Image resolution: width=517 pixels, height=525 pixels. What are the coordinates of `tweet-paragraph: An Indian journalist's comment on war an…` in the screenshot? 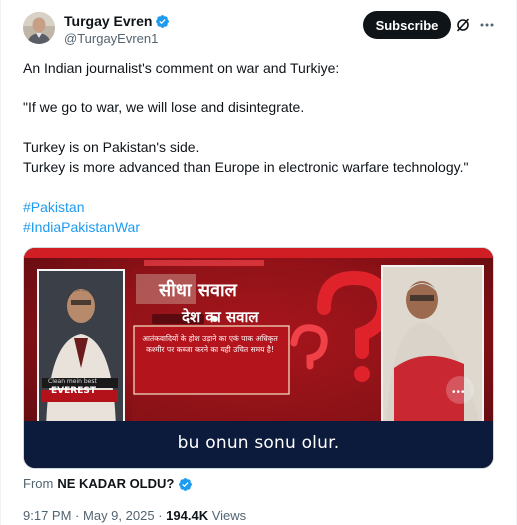 It's located at (181, 68).